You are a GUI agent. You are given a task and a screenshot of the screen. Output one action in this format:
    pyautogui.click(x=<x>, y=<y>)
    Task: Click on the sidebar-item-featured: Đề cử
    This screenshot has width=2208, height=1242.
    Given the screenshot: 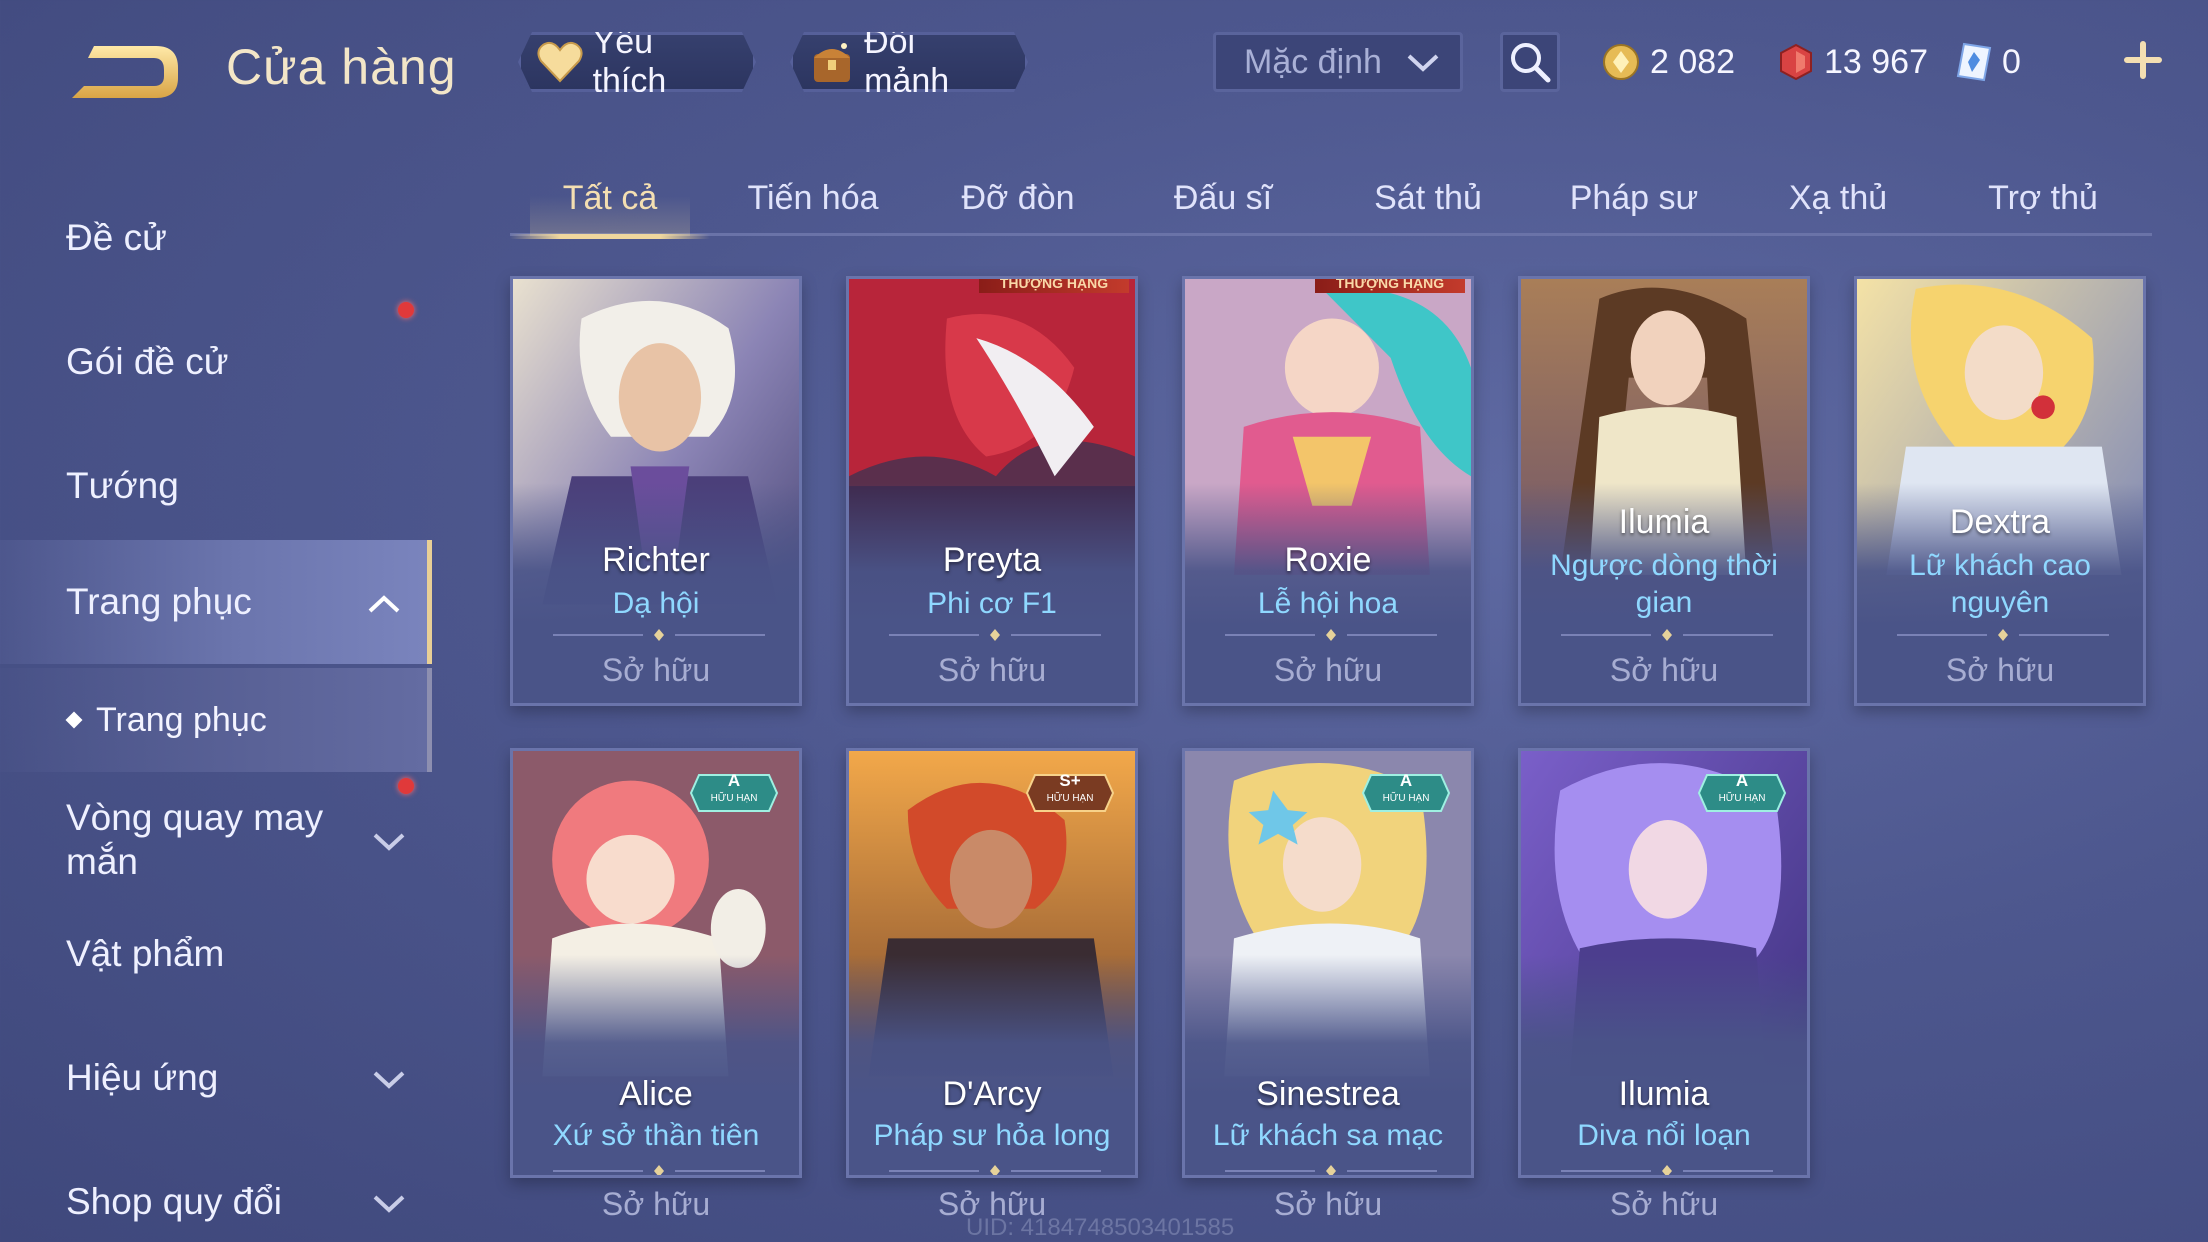 What is the action you would take?
    pyautogui.click(x=216, y=238)
    